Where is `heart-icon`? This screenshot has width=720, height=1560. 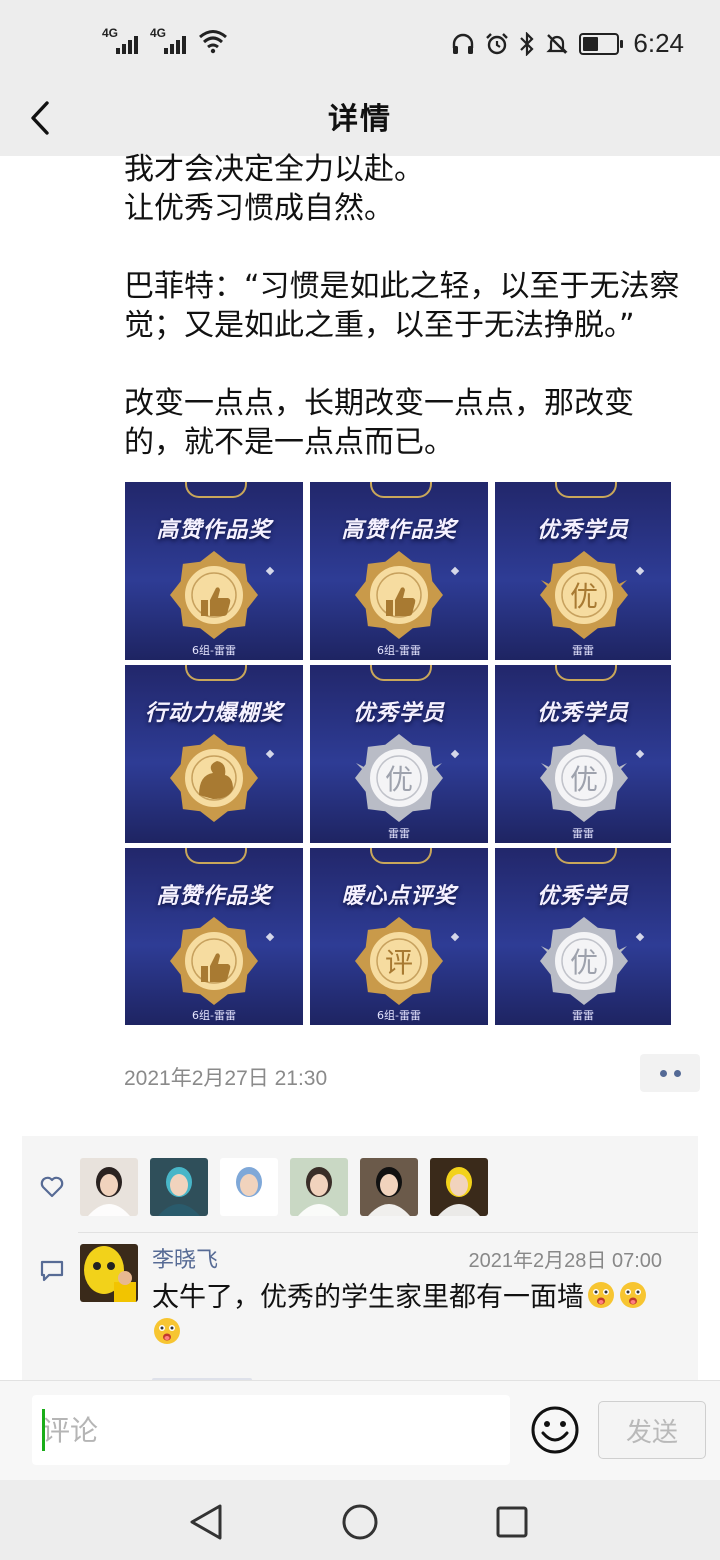
heart-icon is located at coordinates (52, 1187).